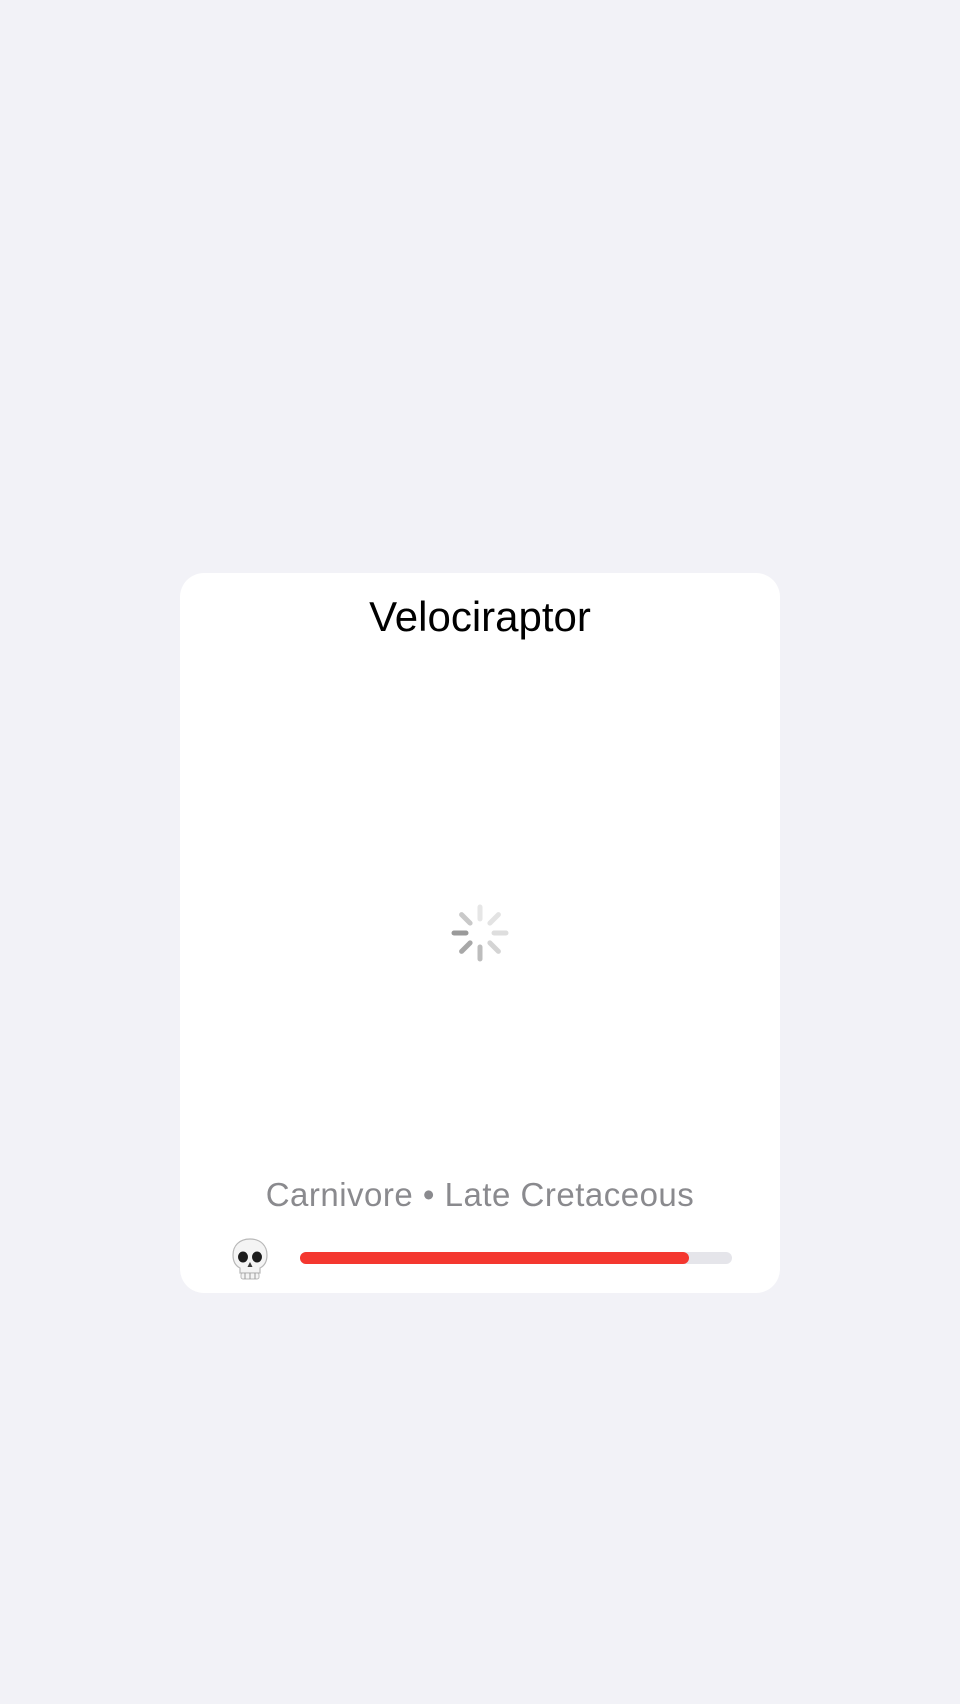 The image size is (960, 1704). I want to click on threat-level-bar, so click(516, 1258).